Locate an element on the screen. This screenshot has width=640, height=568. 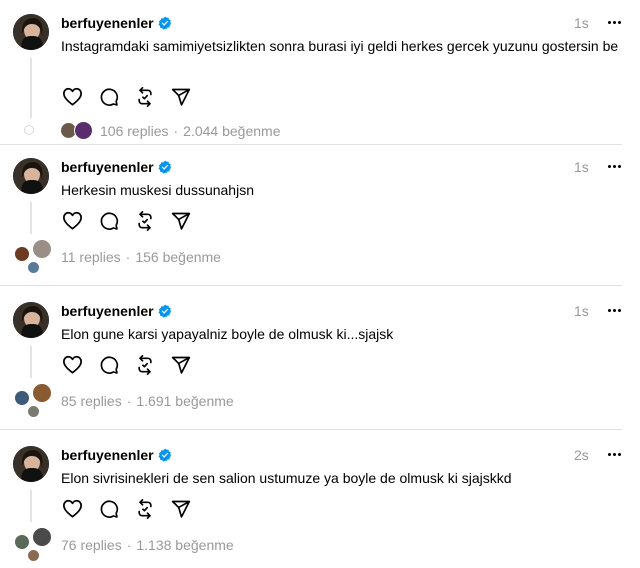
likes-count: 1.691 beğenme is located at coordinates (184, 401).